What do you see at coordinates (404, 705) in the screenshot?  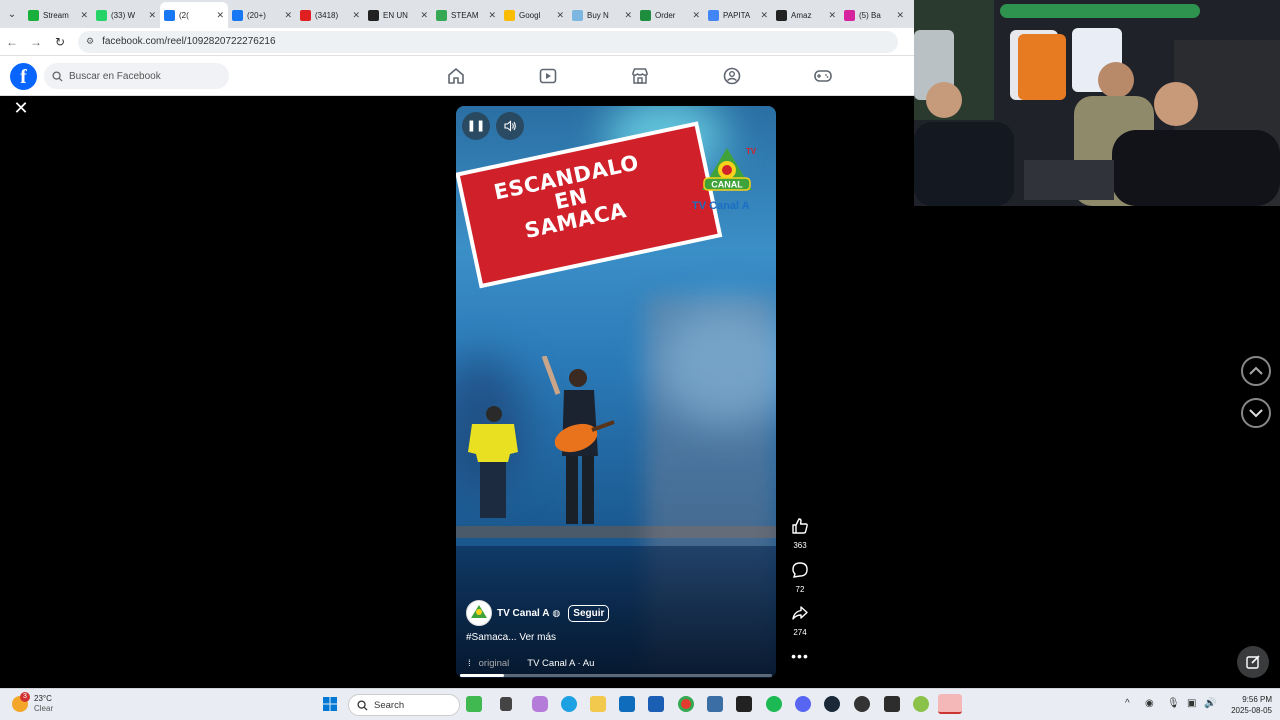 I see `taskbar-search: Search` at bounding box center [404, 705].